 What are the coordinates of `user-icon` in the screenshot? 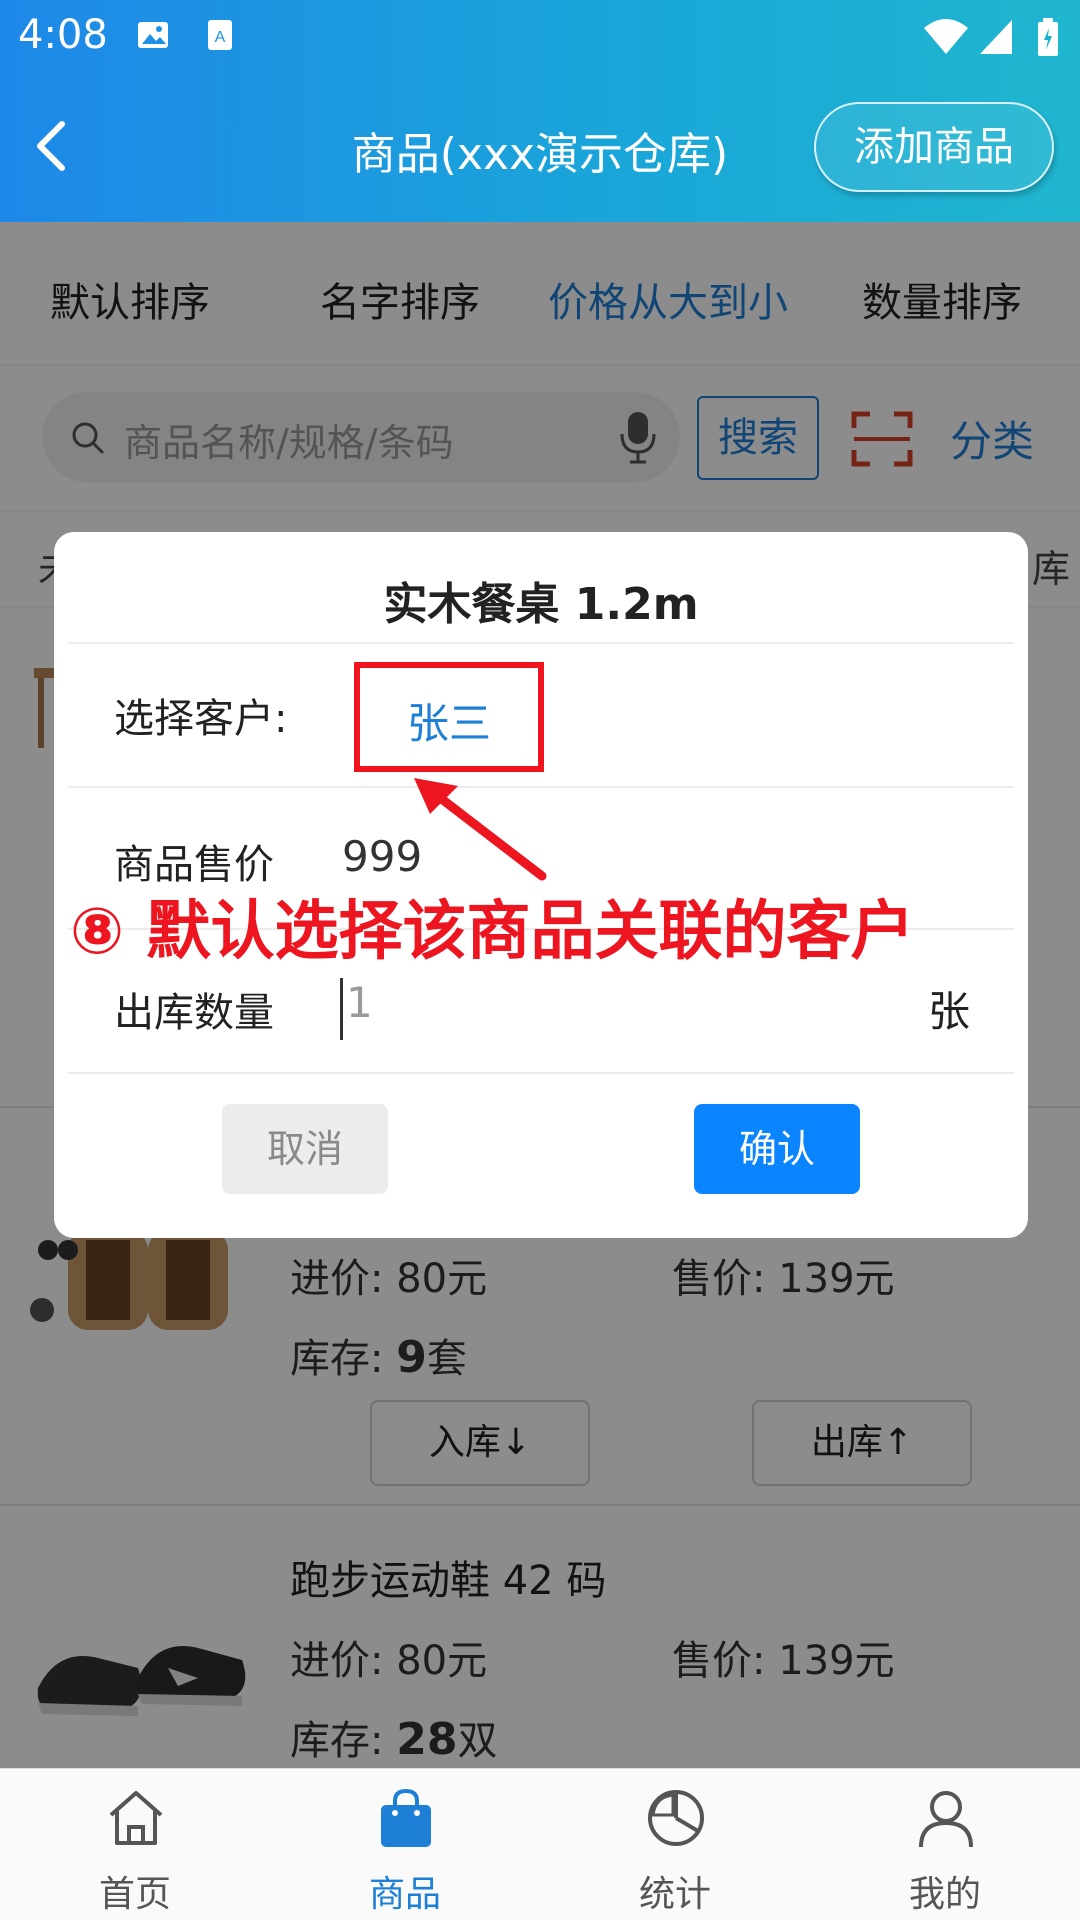 It's located at (946, 1820).